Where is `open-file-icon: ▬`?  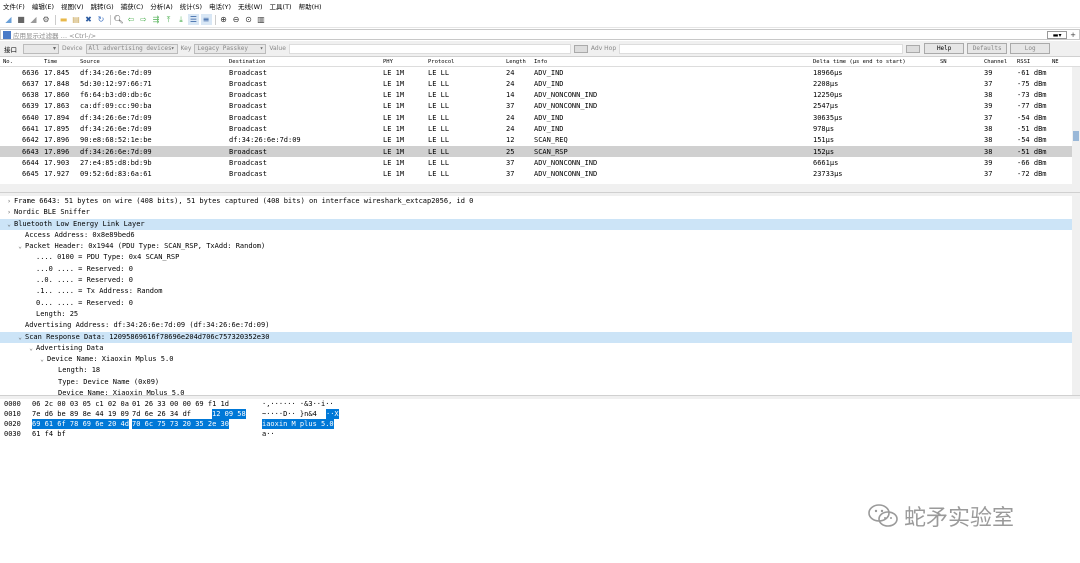
open-file-icon: ▬ is located at coordinates (63, 19).